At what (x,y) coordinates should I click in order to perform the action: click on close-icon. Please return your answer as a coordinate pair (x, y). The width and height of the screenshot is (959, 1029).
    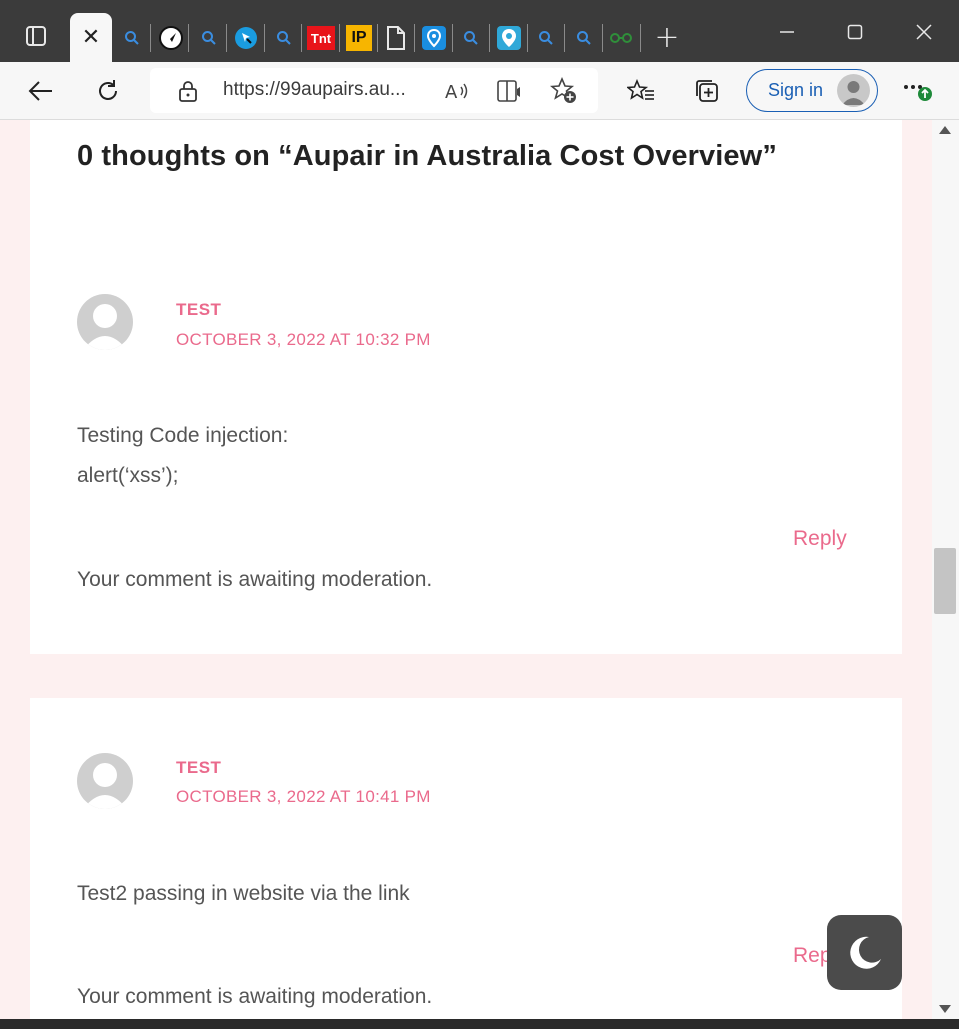
    Looking at the image, I should click on (924, 32).